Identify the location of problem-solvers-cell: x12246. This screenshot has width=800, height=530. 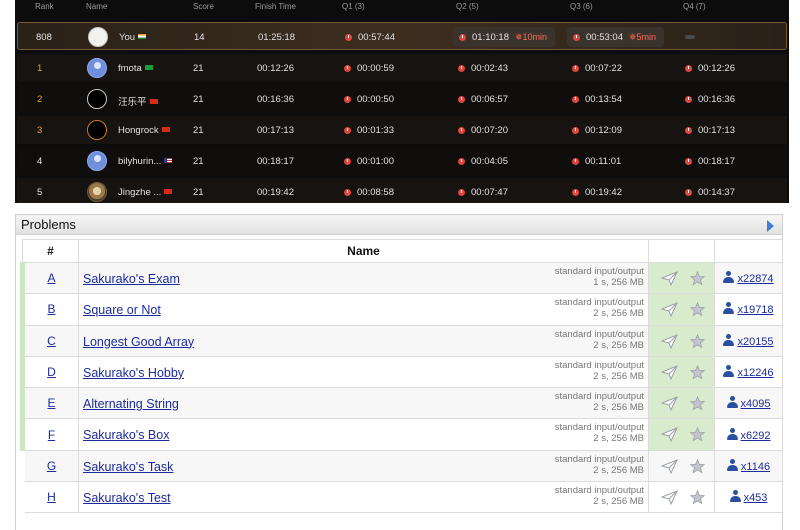
(748, 372).